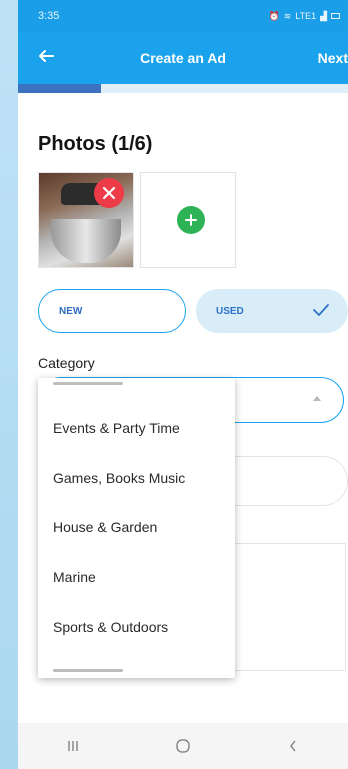 This screenshot has width=348, height=769. What do you see at coordinates (116, 428) in the screenshot?
I see `dropdown-item-events: Events & Party Time` at bounding box center [116, 428].